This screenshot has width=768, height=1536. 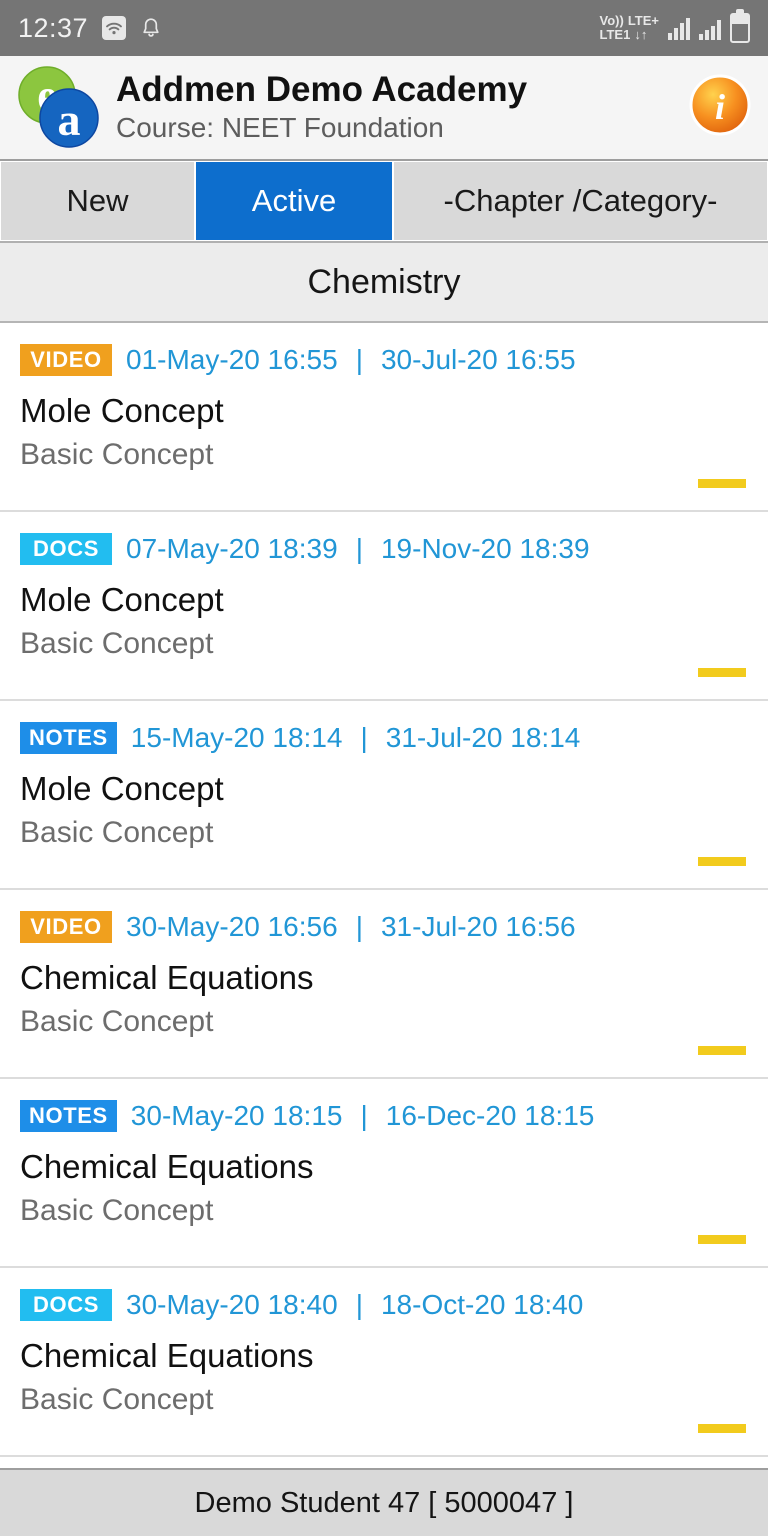 I want to click on list-item-meta: VIDEO 01-May-20 16:55 | 30-Jul-20 16:55, so click(x=394, y=360).